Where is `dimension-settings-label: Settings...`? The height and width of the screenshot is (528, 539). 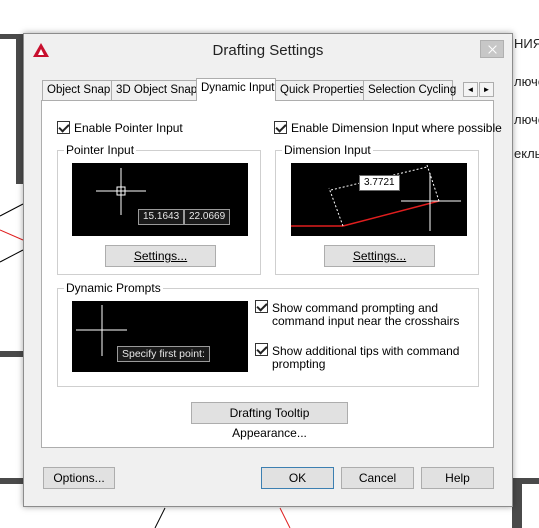
dimension-settings-label: Settings... is located at coordinates (379, 256).